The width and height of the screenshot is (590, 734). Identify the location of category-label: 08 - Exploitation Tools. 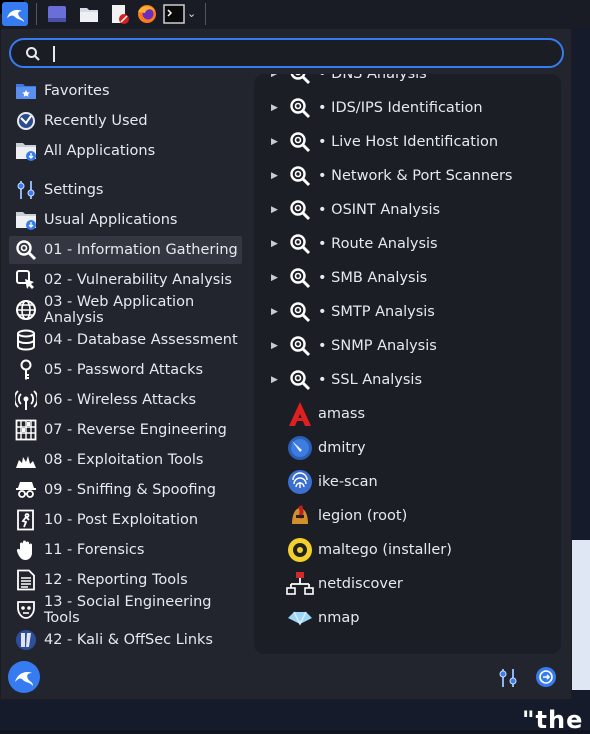
(124, 460).